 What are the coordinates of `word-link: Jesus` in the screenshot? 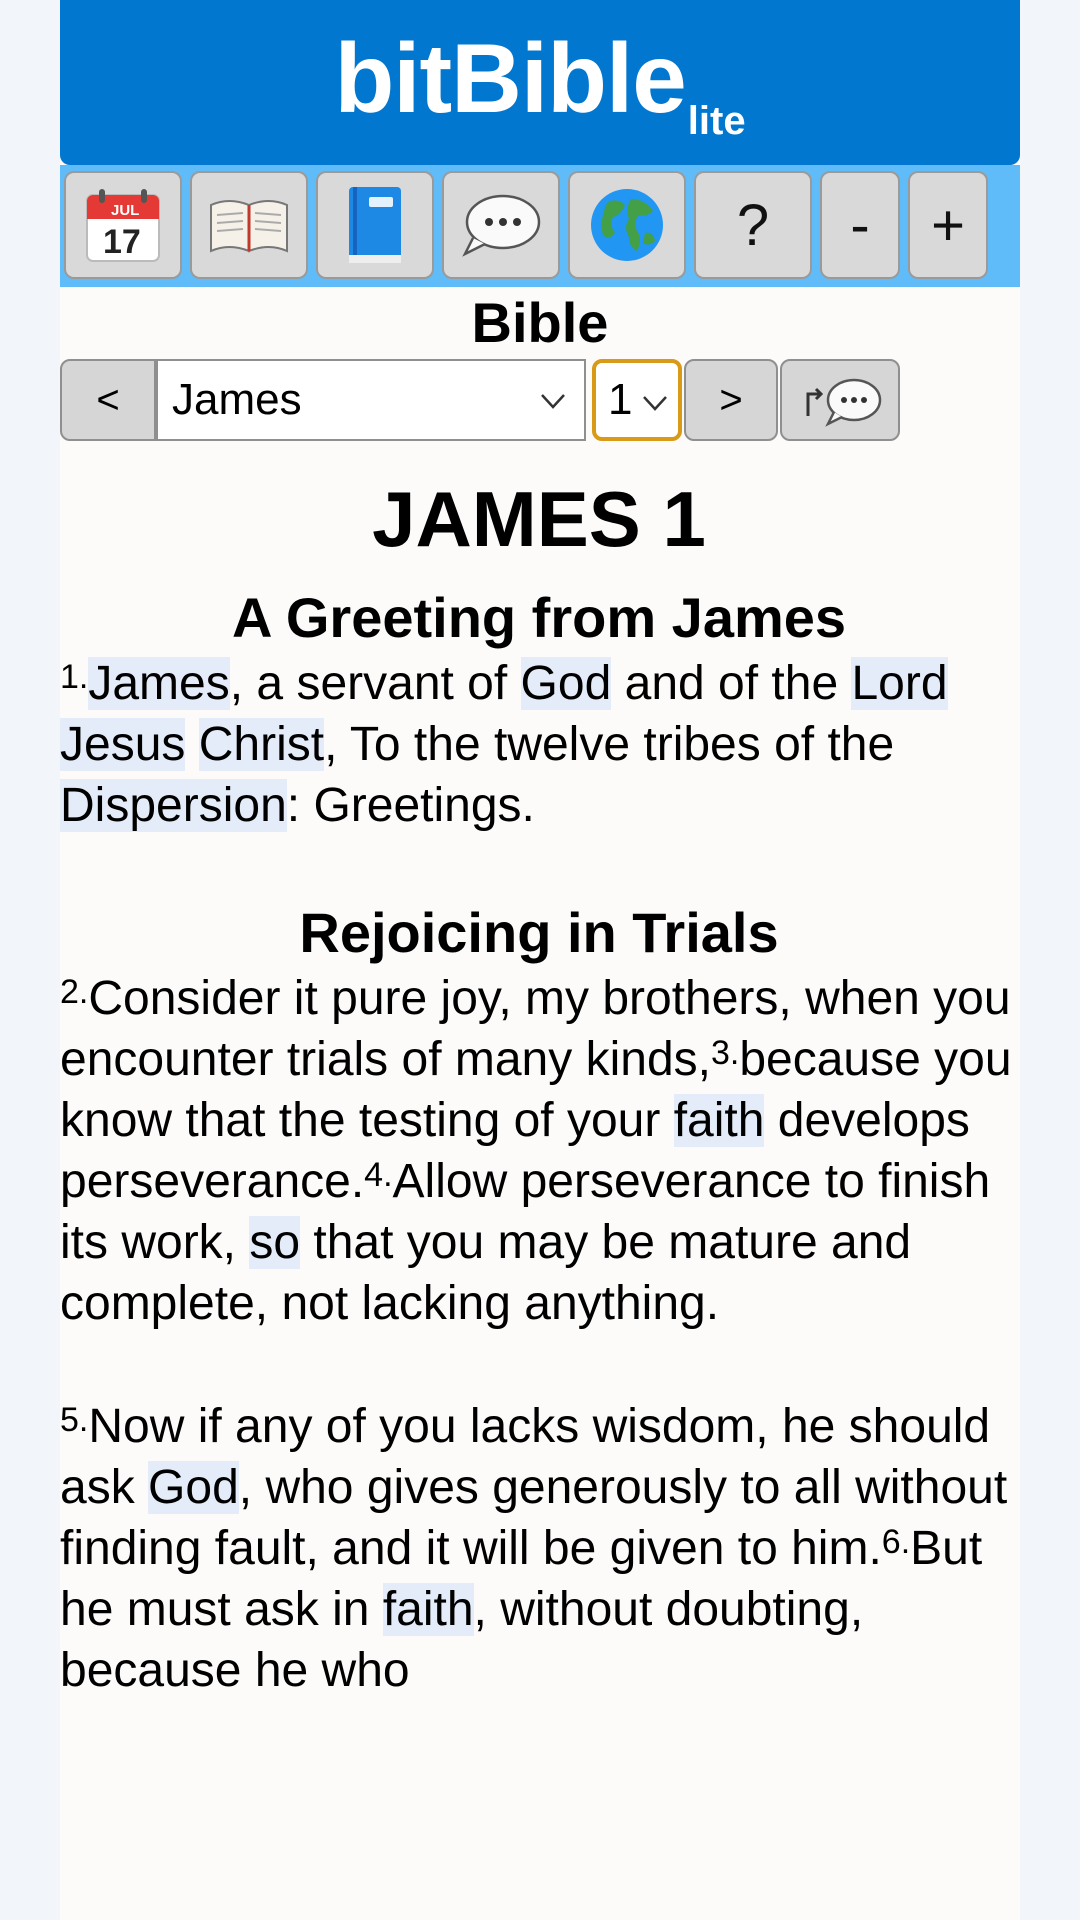 It's located at (123, 744).